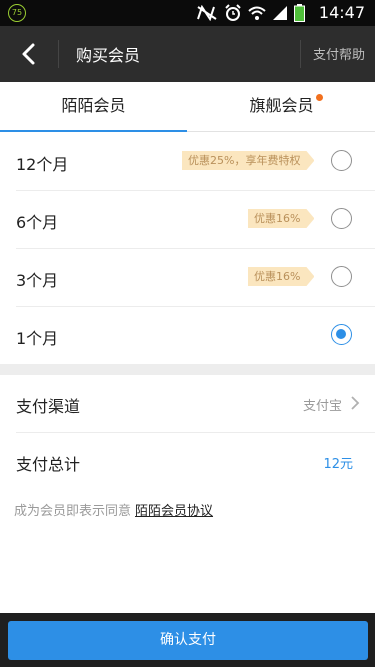 This screenshot has height=667, width=375. What do you see at coordinates (17, 13) in the screenshot?
I see `notification-badge: 75` at bounding box center [17, 13].